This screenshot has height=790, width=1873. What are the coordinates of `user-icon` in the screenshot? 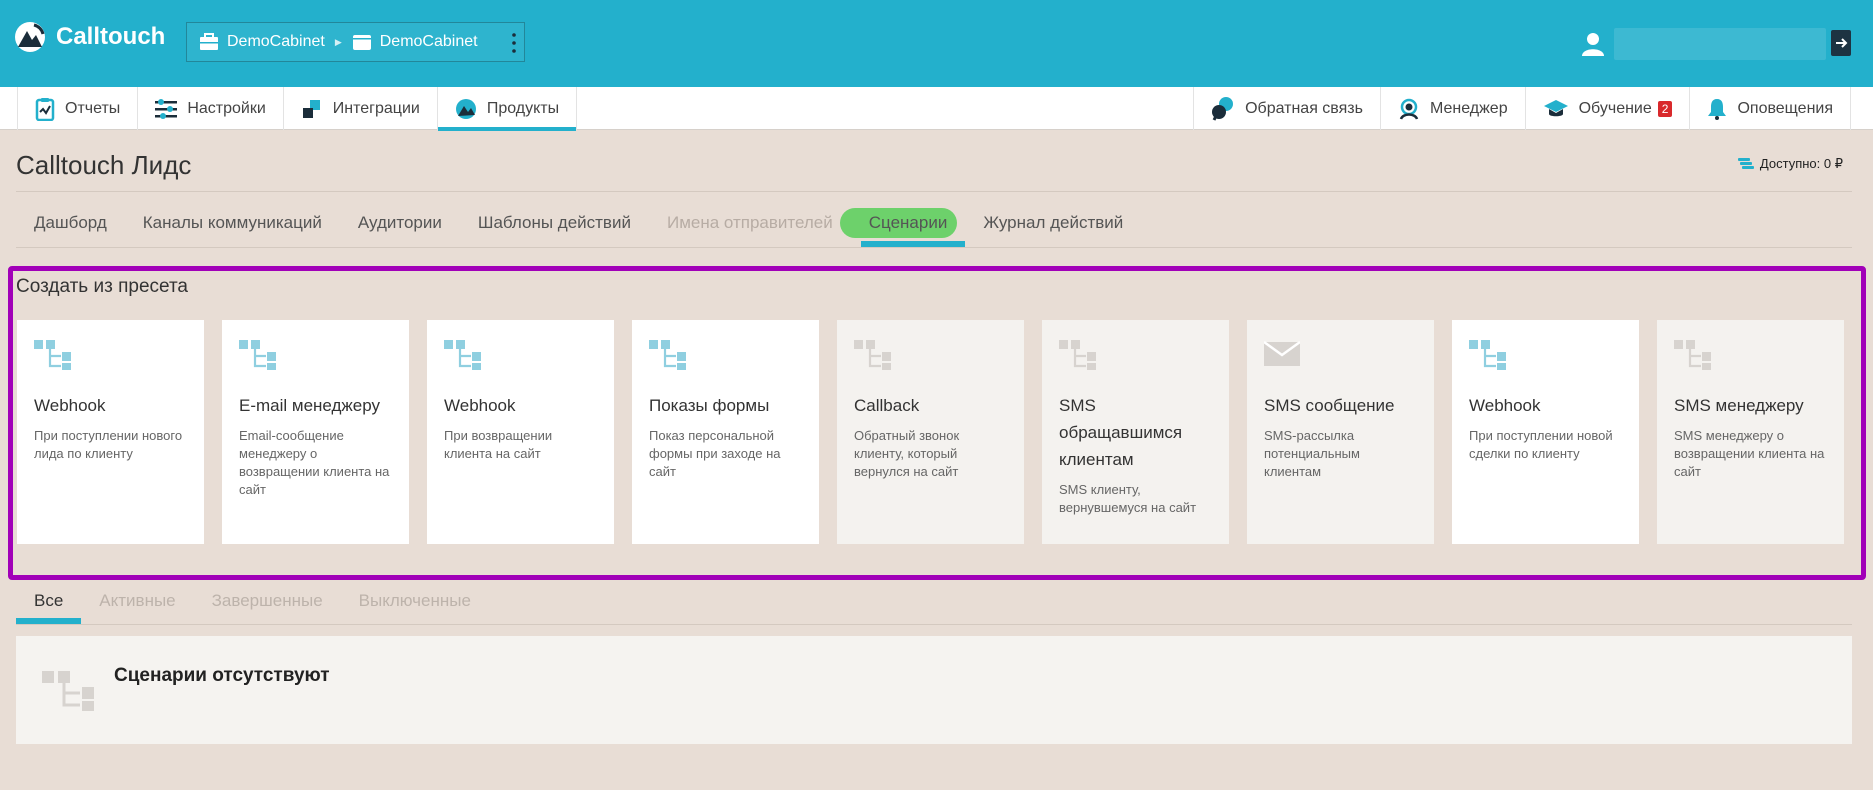 It's located at (1593, 44).